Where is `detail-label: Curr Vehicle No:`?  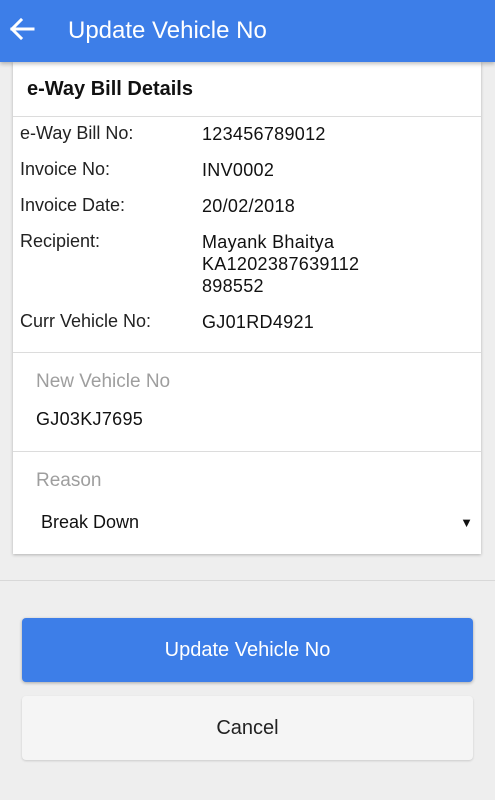
detail-label: Curr Vehicle No: is located at coordinates (86, 321).